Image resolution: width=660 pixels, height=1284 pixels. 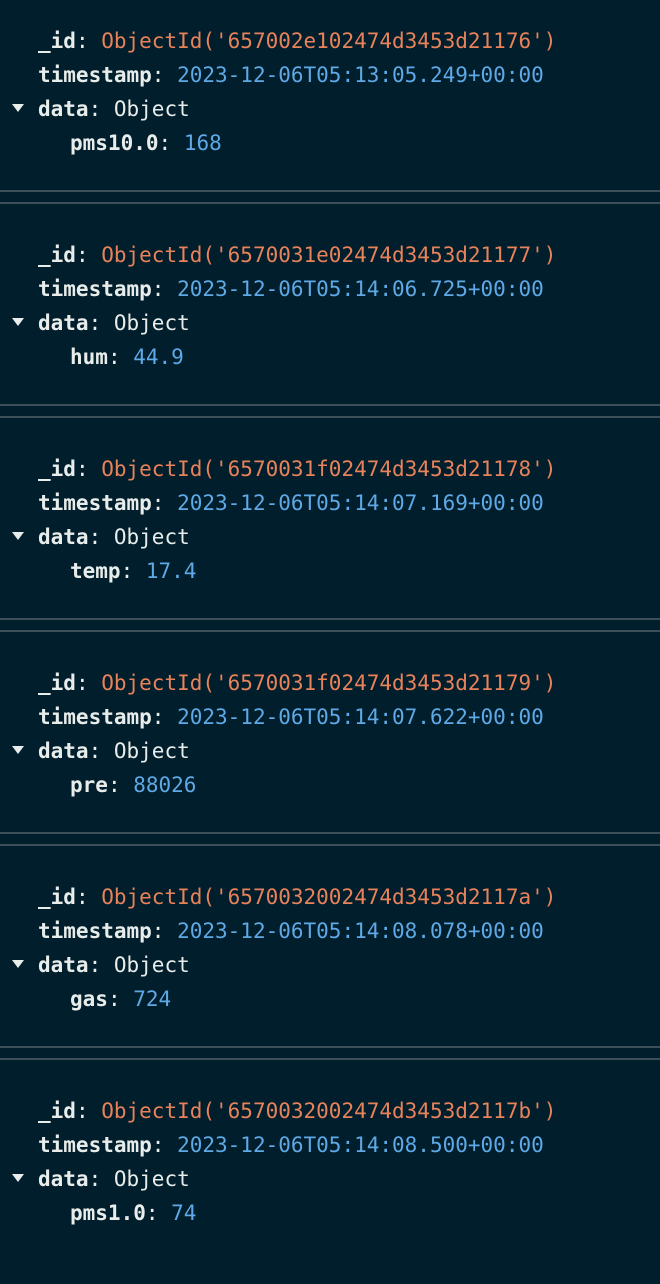 I want to click on nested-field-key: pre, so click(x=89, y=785).